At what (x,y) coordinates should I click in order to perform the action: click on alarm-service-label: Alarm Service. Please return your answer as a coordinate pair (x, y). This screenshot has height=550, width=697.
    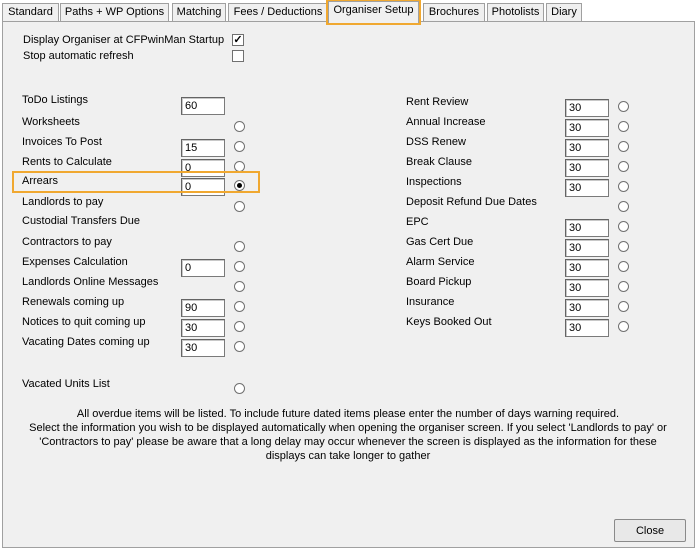
    Looking at the image, I should click on (440, 262).